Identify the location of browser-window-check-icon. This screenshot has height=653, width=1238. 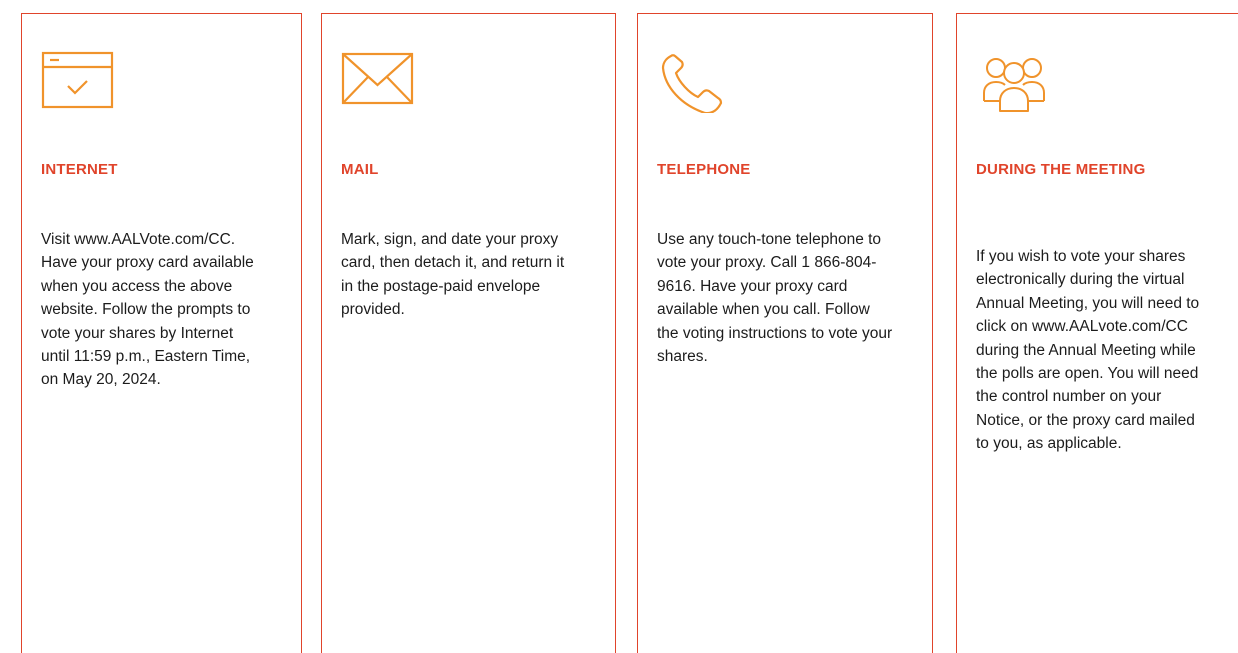
(79, 82).